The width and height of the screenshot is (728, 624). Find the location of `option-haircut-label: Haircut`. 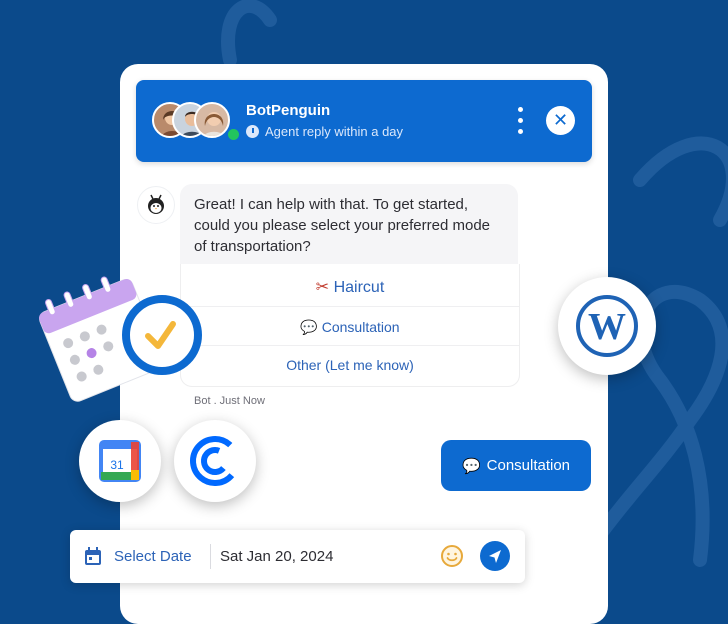

option-haircut-label: Haircut is located at coordinates (359, 287).